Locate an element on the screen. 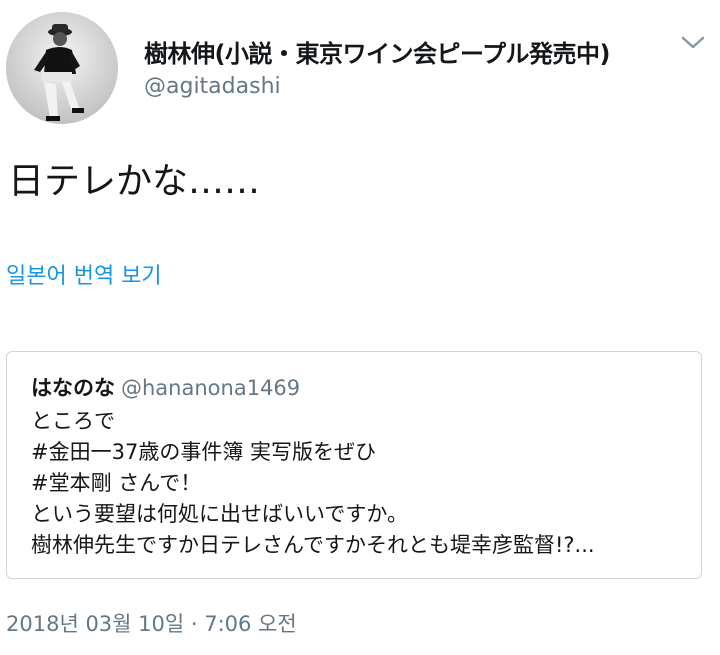 Image resolution: width=720 pixels, height=655 pixels. avatar is located at coordinates (62, 68).